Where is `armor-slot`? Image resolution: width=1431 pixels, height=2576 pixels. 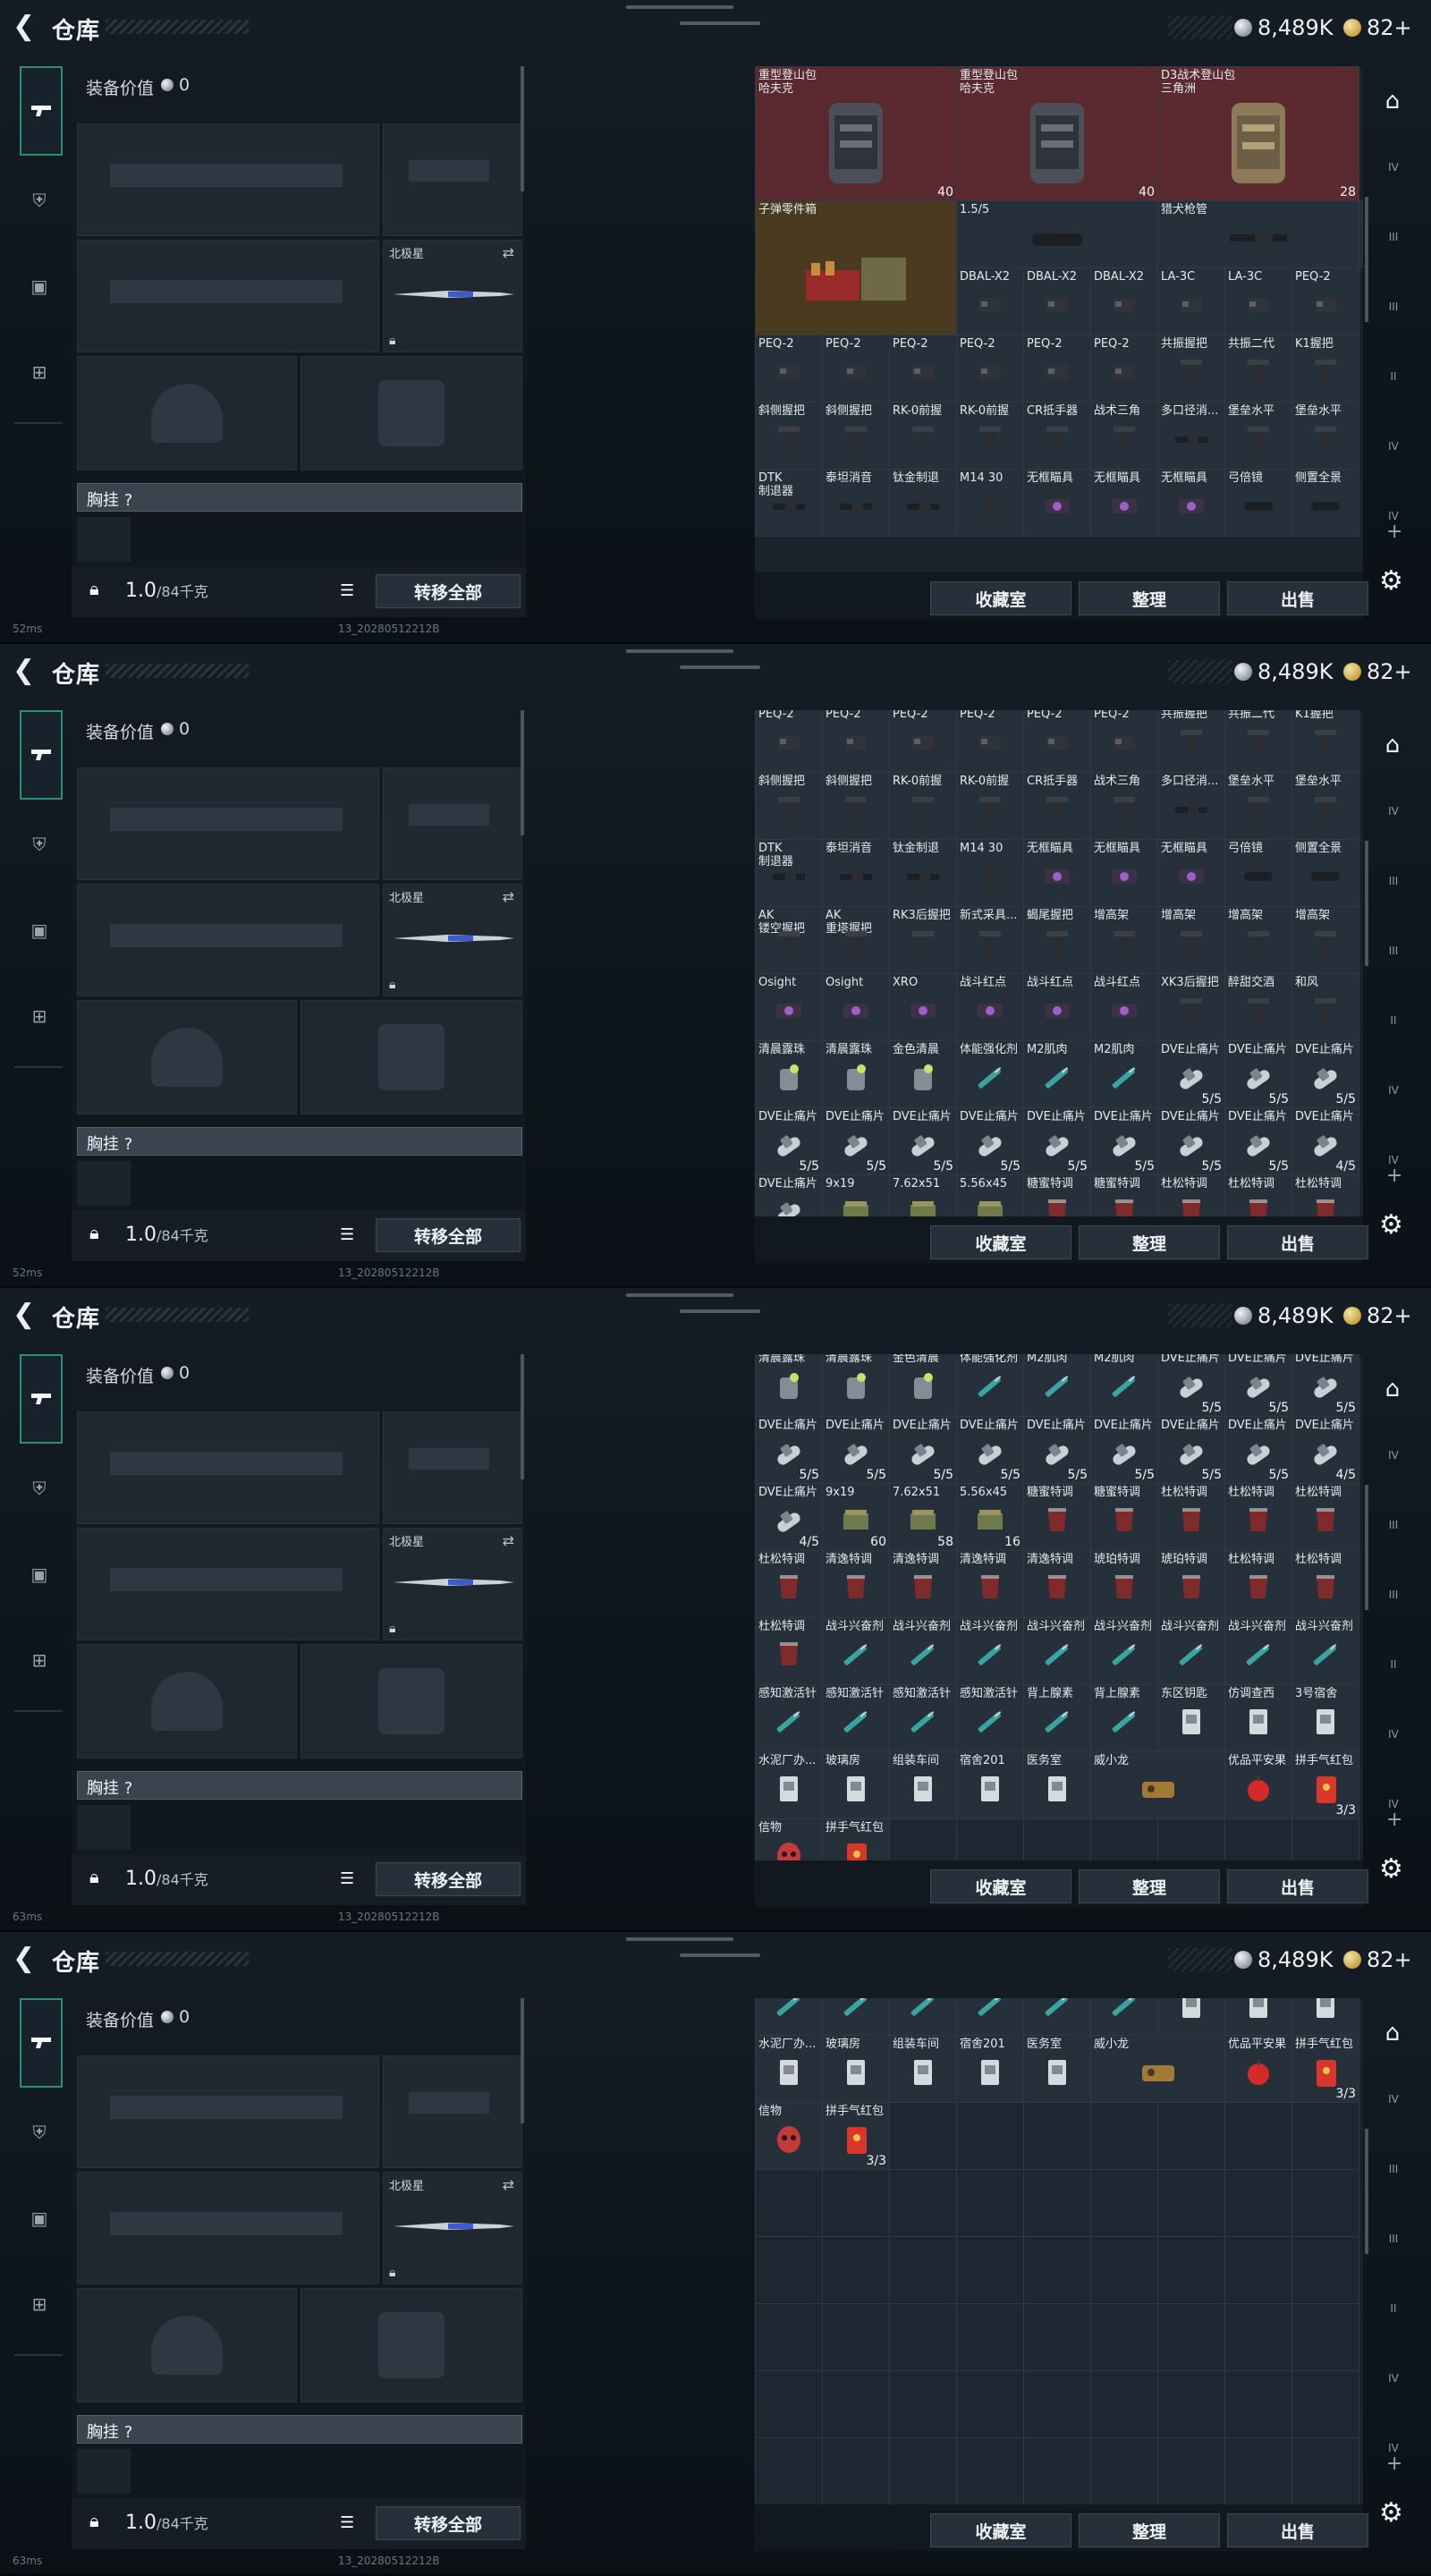
armor-slot is located at coordinates (412, 413).